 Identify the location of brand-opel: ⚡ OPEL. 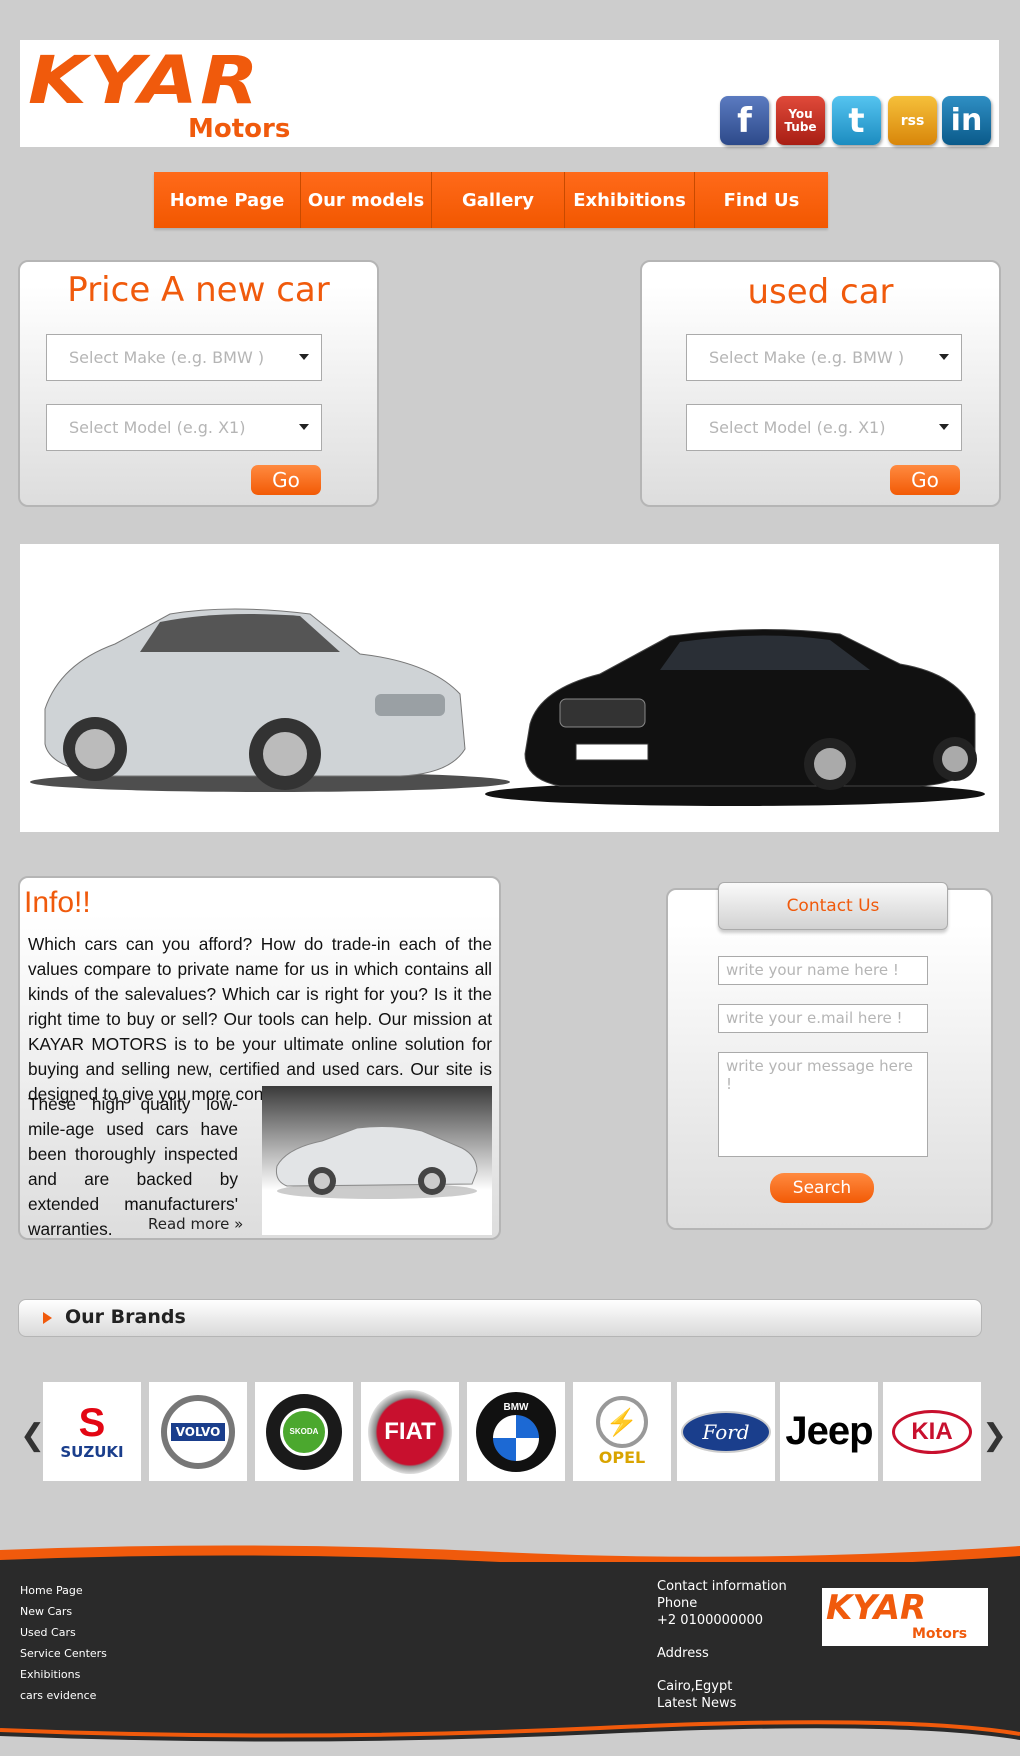
(622, 1431).